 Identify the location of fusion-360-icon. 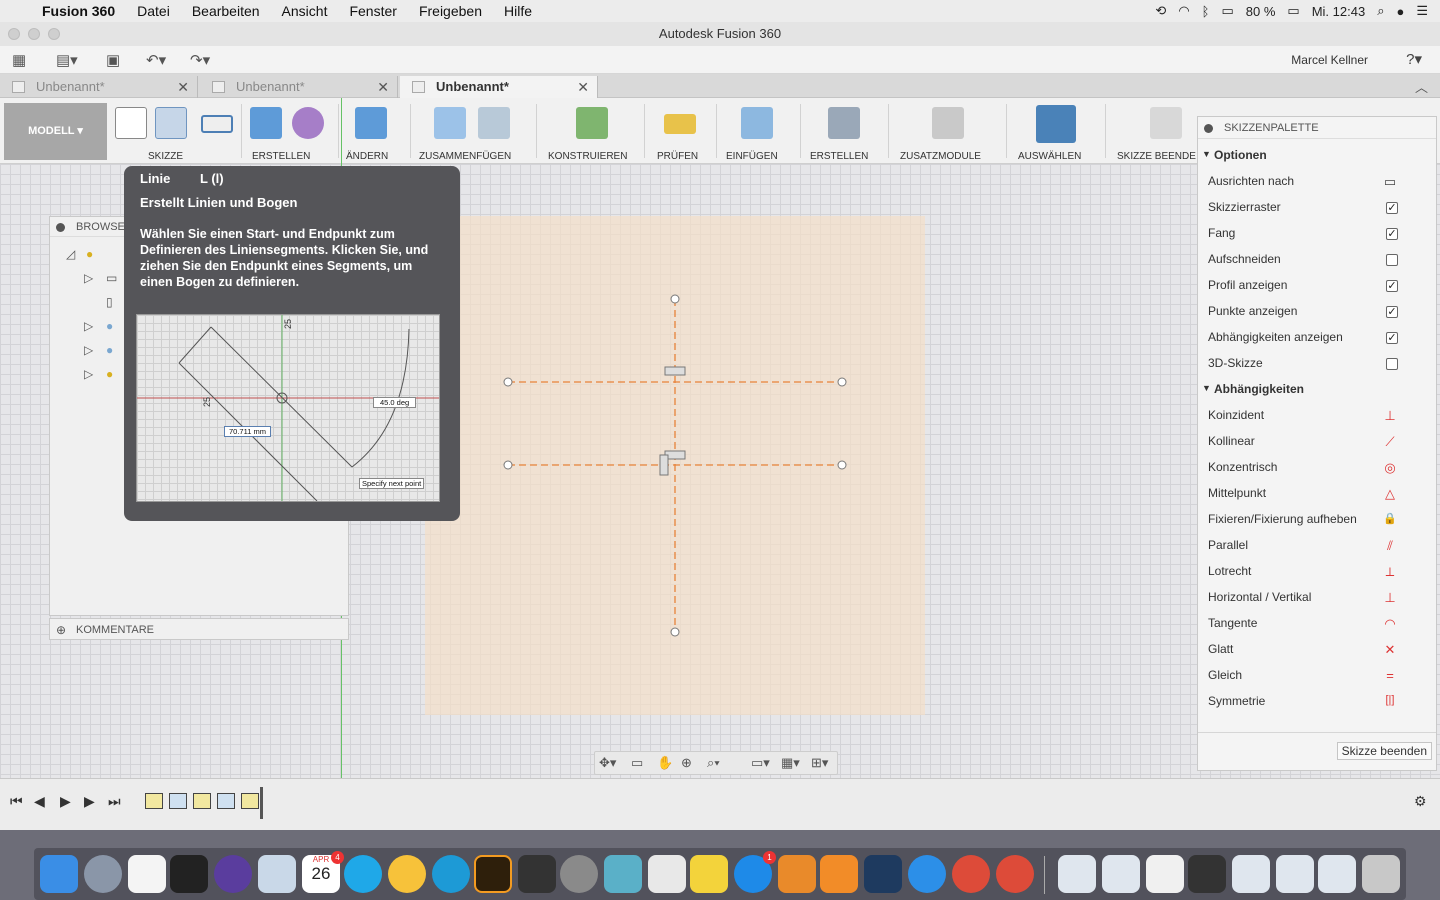
(839, 874).